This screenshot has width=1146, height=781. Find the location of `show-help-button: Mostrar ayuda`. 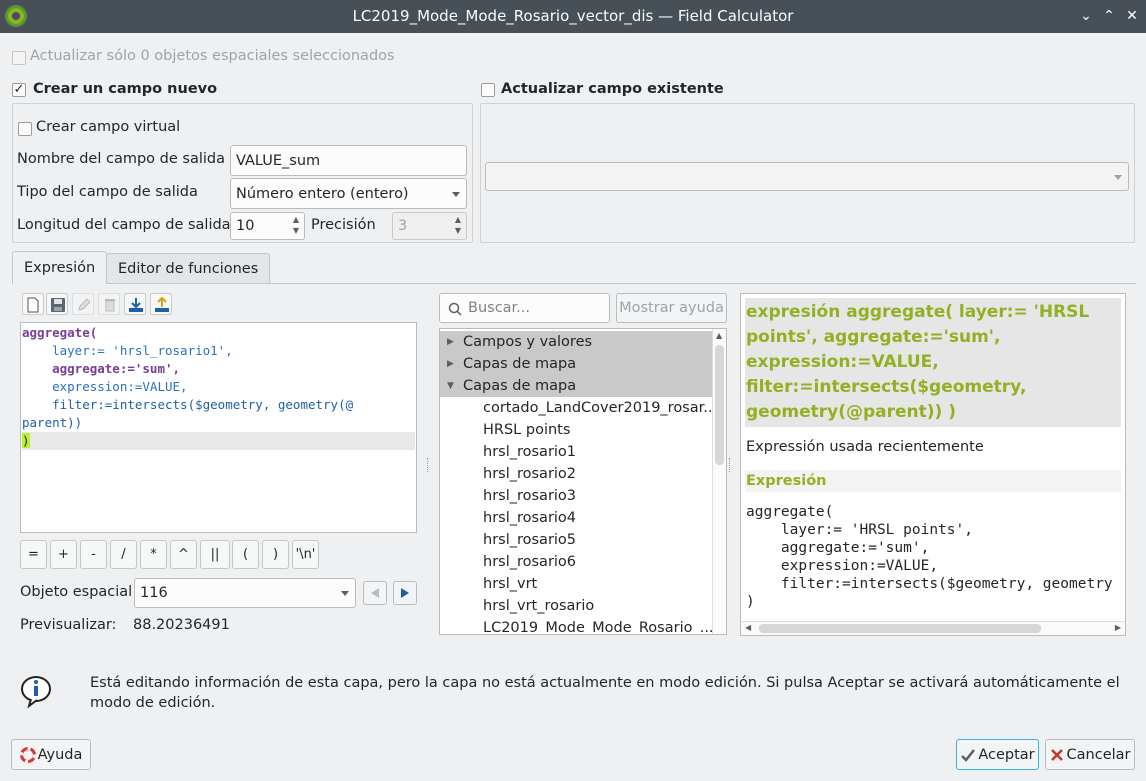

show-help-button: Mostrar ayuda is located at coordinates (671, 308).